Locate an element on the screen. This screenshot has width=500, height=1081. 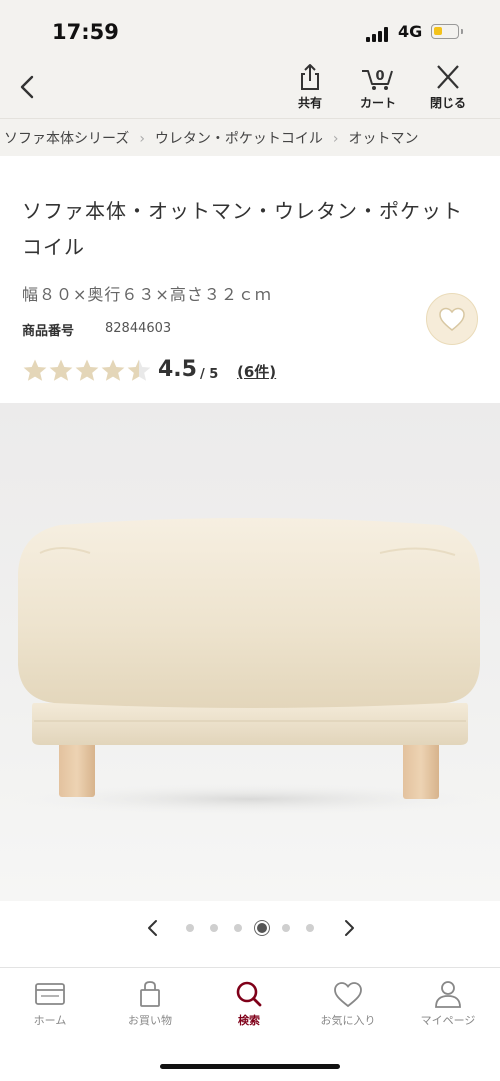
back-button is located at coordinates (29, 87).